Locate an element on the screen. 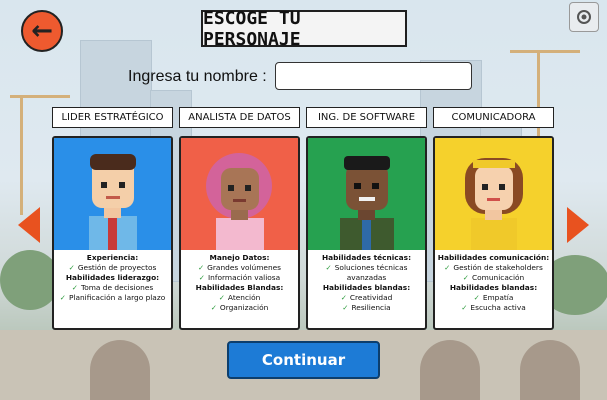 Image resolution: width=607 pixels, height=400 pixels. info-item: ✓ Organización is located at coordinates (239, 308).